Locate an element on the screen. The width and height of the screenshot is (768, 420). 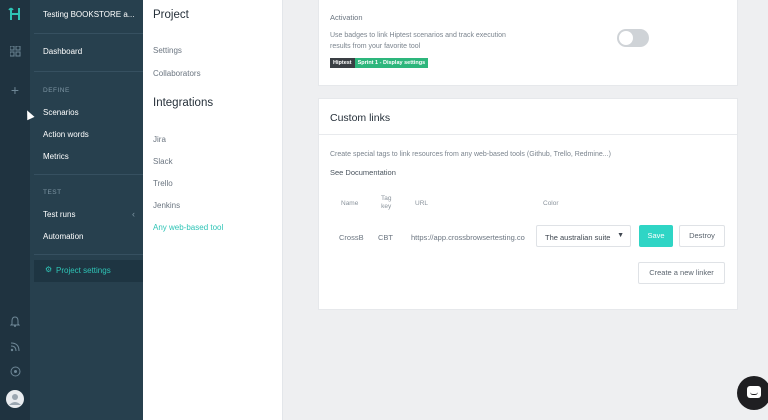
nav-item-automation: Automation is located at coordinates (63, 236).